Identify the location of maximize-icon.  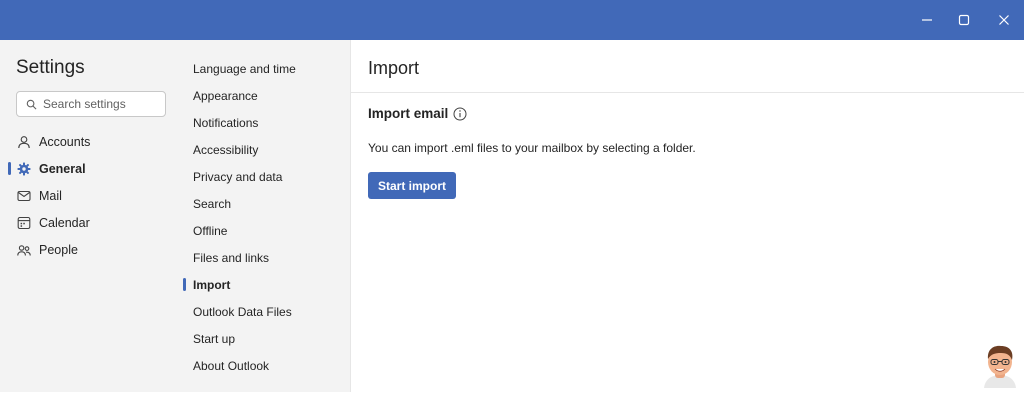
(964, 20).